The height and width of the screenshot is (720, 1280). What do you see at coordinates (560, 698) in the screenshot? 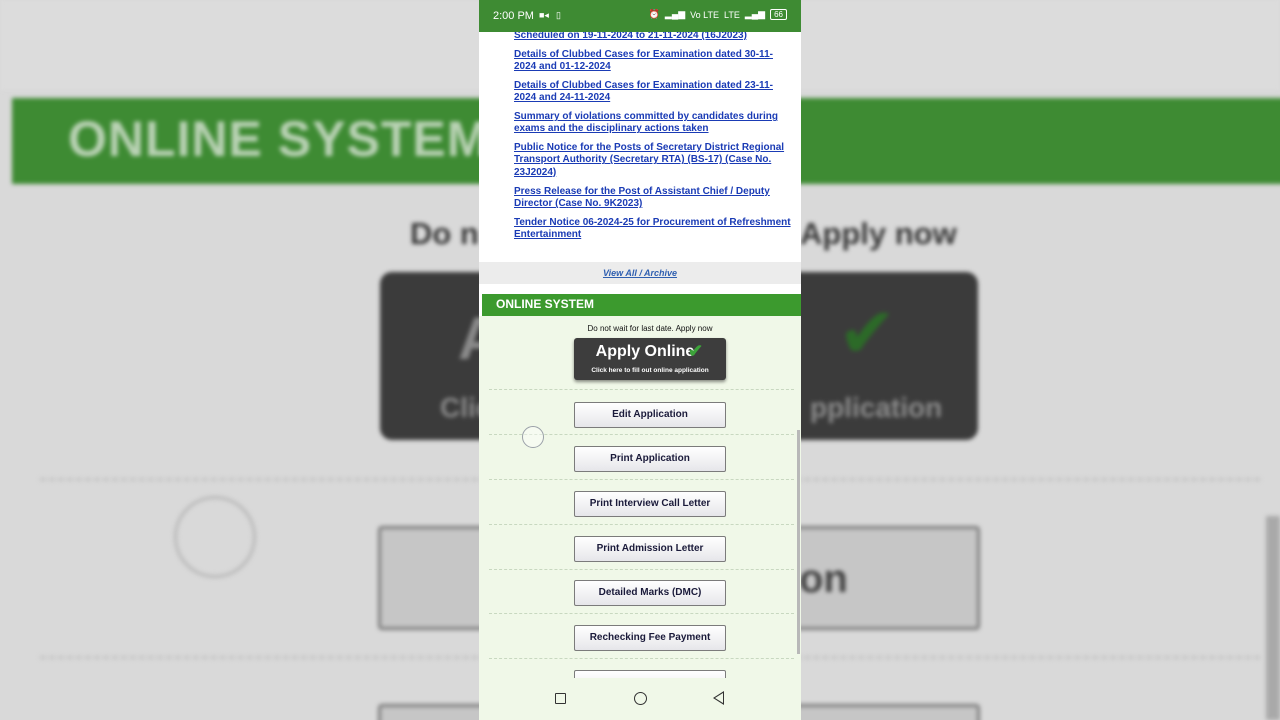
I see `recents-icon` at bounding box center [560, 698].